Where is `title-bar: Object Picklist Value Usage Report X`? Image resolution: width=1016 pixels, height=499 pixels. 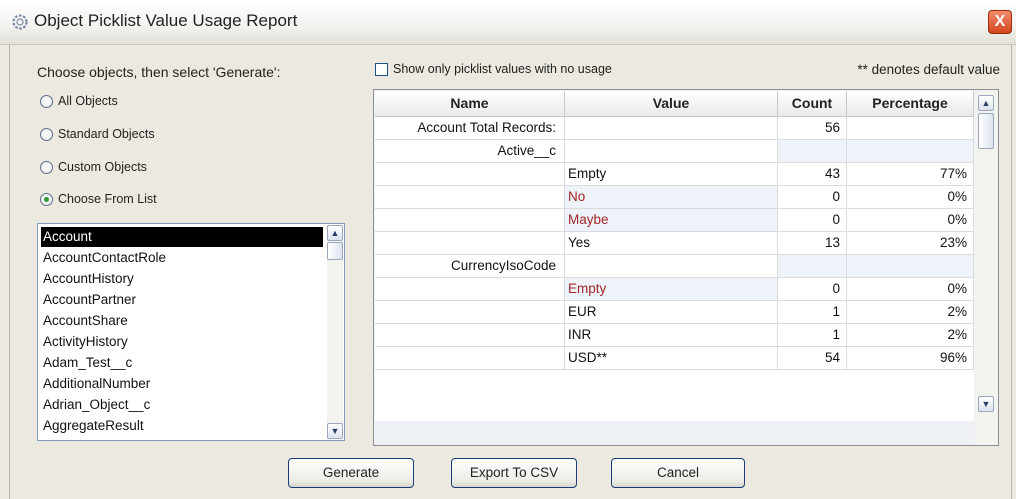
title-bar: Object Picklist Value Usage Report X is located at coordinates (508, 22).